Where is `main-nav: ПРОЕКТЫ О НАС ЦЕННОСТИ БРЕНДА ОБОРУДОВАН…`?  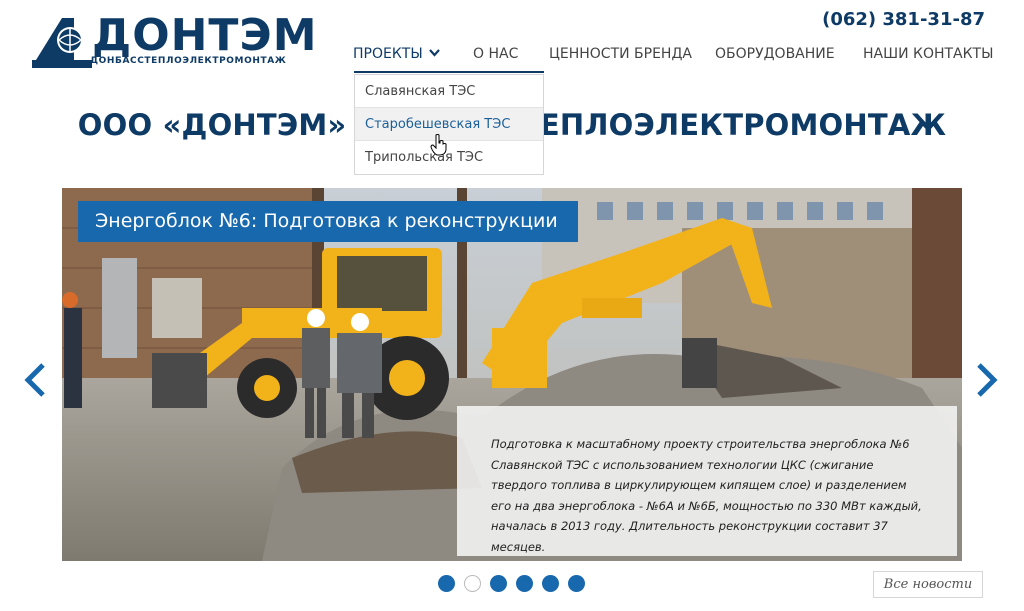 main-nav: ПРОЕКТЫ О НАС ЦЕННОСТИ БРЕНДА ОБОРУДОВАН… is located at coordinates (512, 56).